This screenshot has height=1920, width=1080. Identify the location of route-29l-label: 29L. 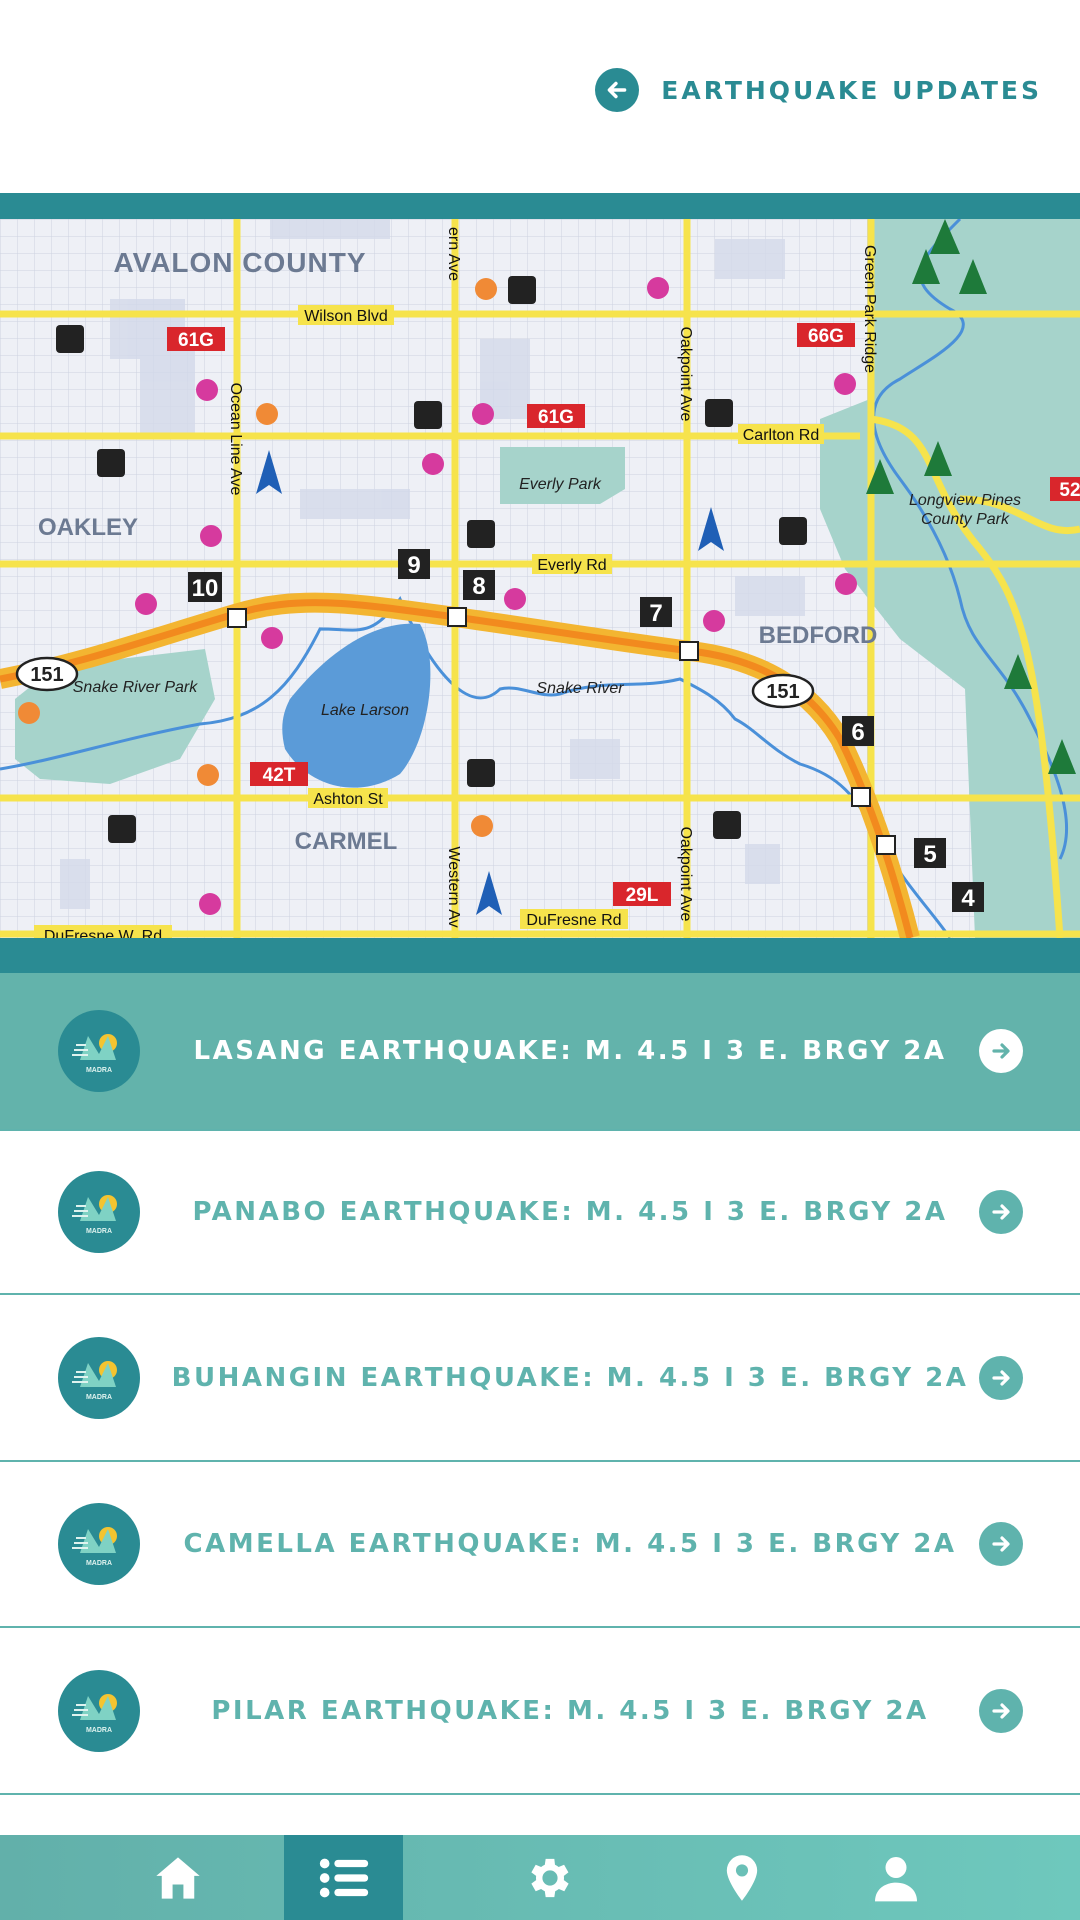
(642, 895).